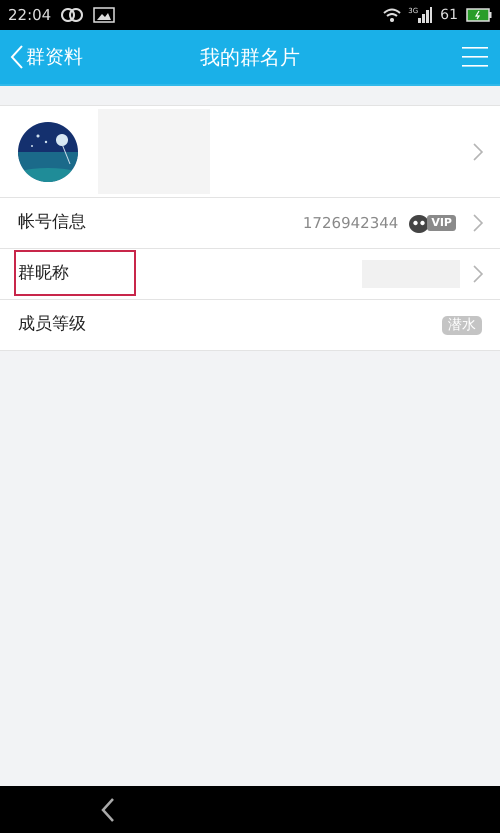  What do you see at coordinates (30, 15) in the screenshot?
I see `clock-text: 22:04` at bounding box center [30, 15].